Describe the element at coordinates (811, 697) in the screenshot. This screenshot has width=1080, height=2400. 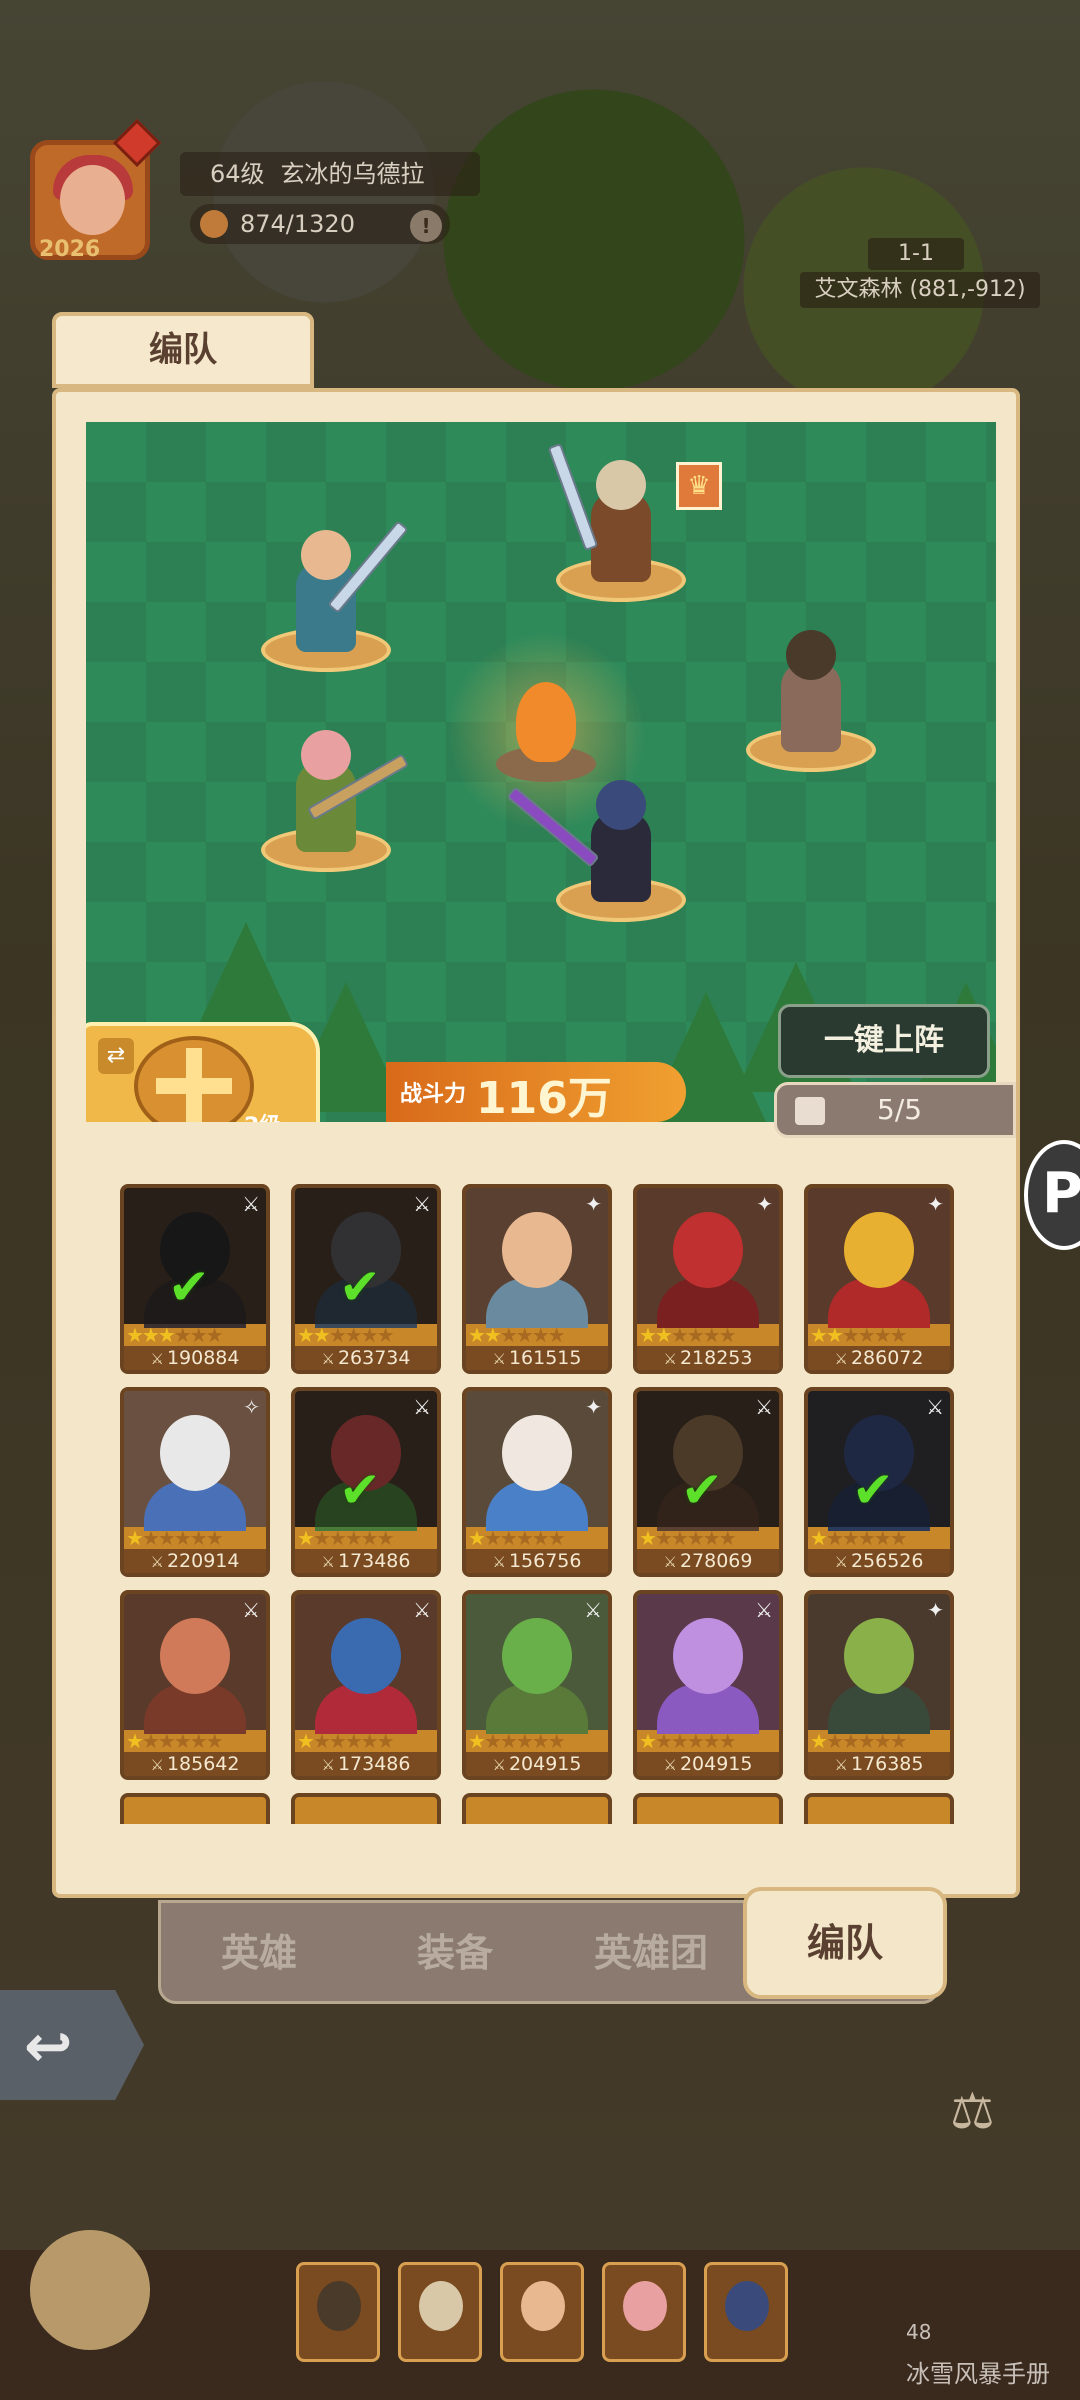
I see `field-hero-bear-warrior` at that location.